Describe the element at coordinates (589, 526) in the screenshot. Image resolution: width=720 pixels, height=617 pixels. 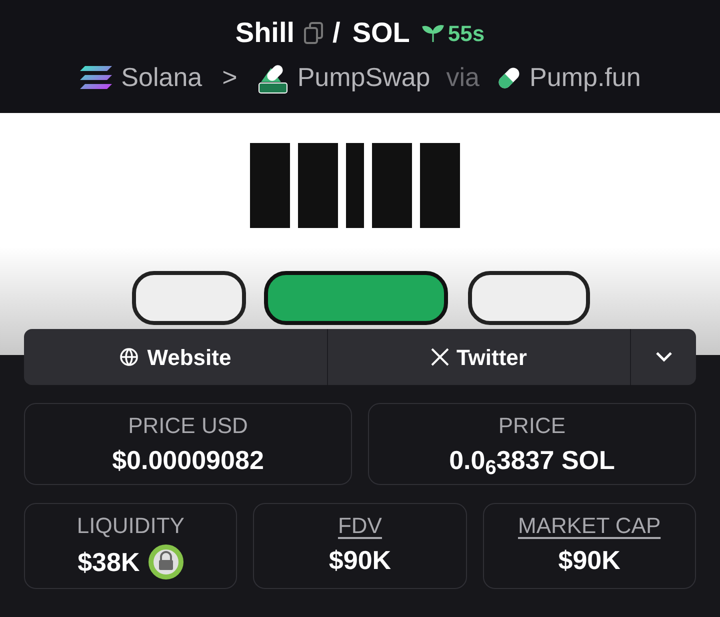
I see `stat-label: MARKET CAP` at that location.